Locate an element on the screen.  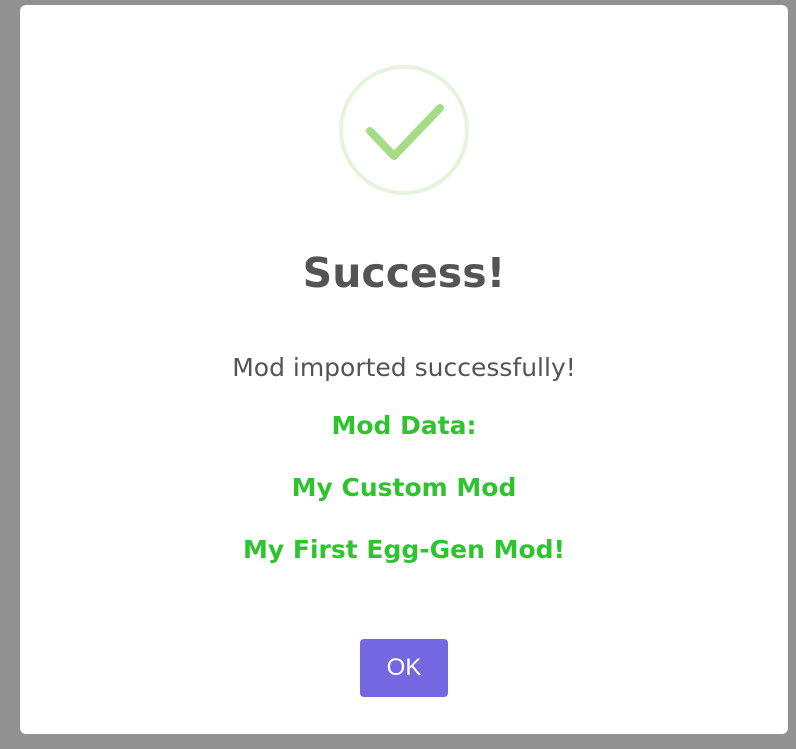
ok-button: OK is located at coordinates (404, 668).